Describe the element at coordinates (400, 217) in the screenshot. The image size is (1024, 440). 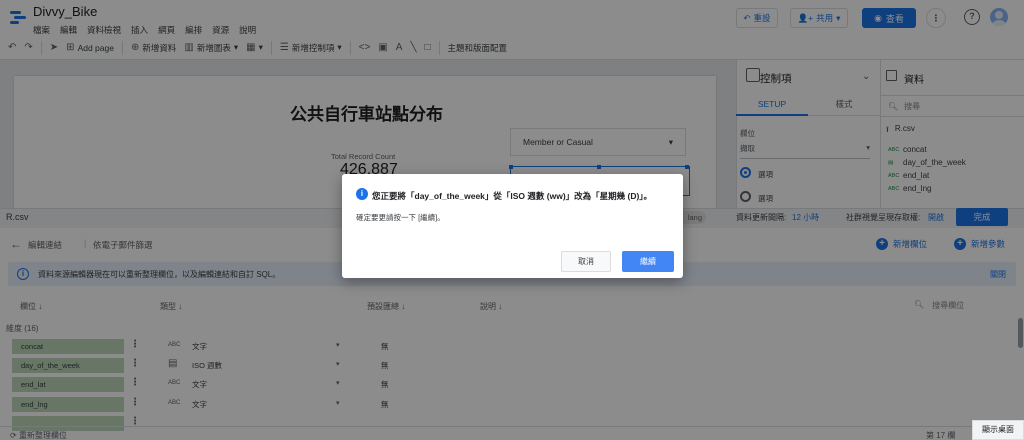
I see `dialog-body: 確定要更請按一下 [繼續]。` at that location.